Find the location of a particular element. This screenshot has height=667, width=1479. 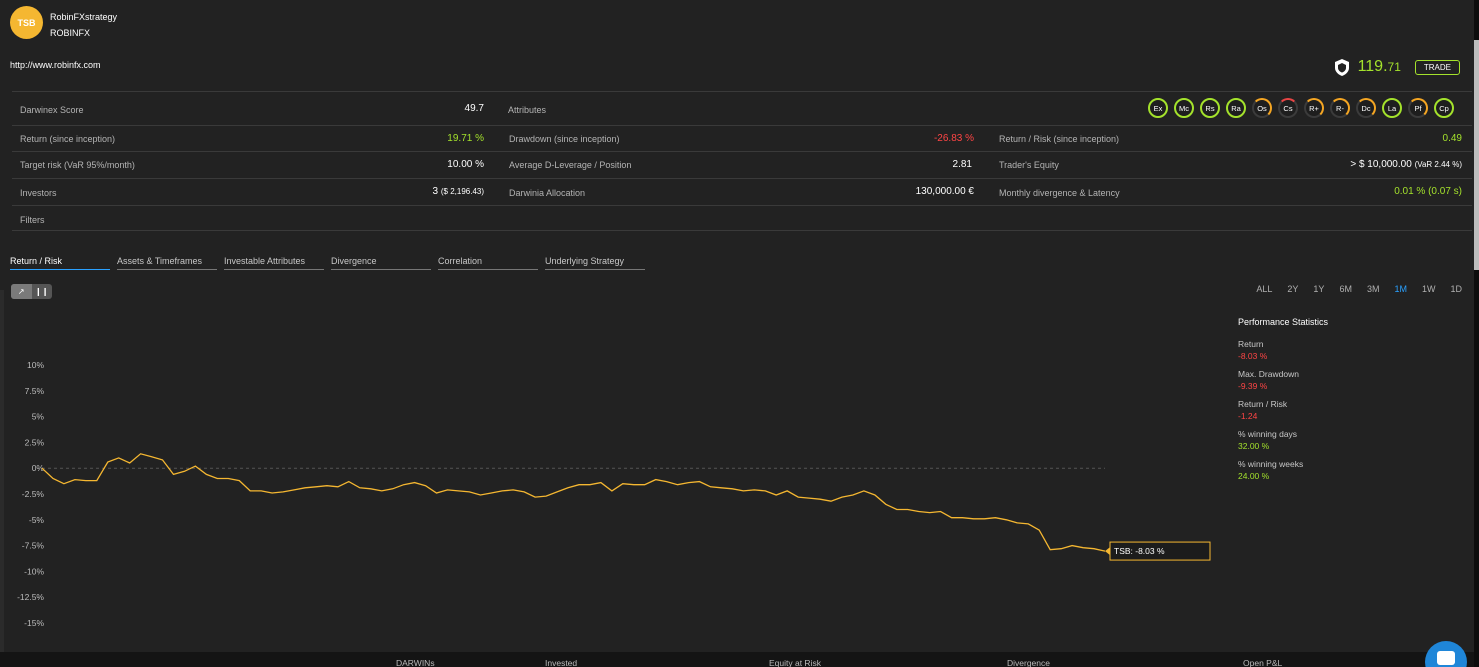

performance-item: Return -8.03 % is located at coordinates (1283, 350).